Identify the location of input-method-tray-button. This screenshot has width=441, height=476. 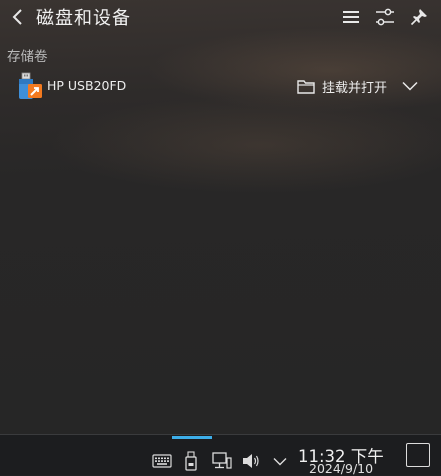
(162, 461).